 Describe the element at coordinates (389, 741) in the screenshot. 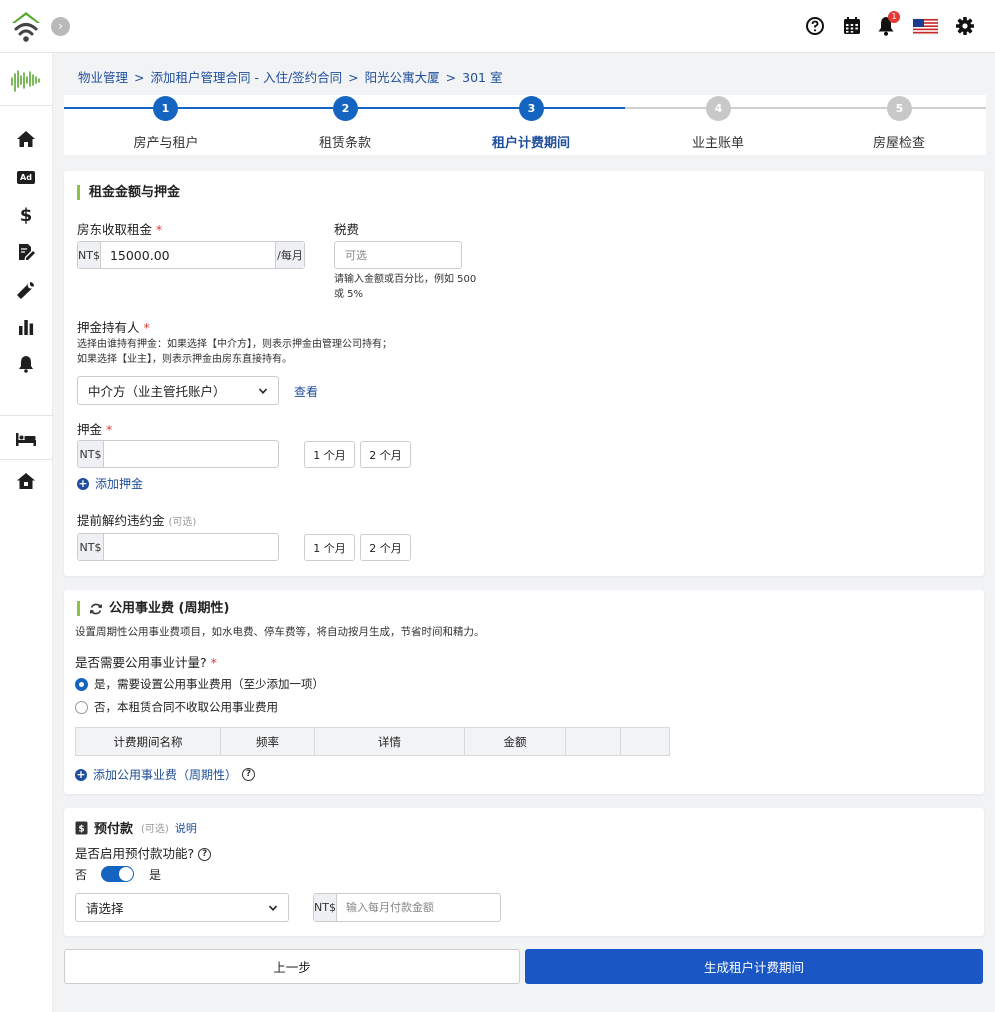

I see `table-header: 详情` at that location.